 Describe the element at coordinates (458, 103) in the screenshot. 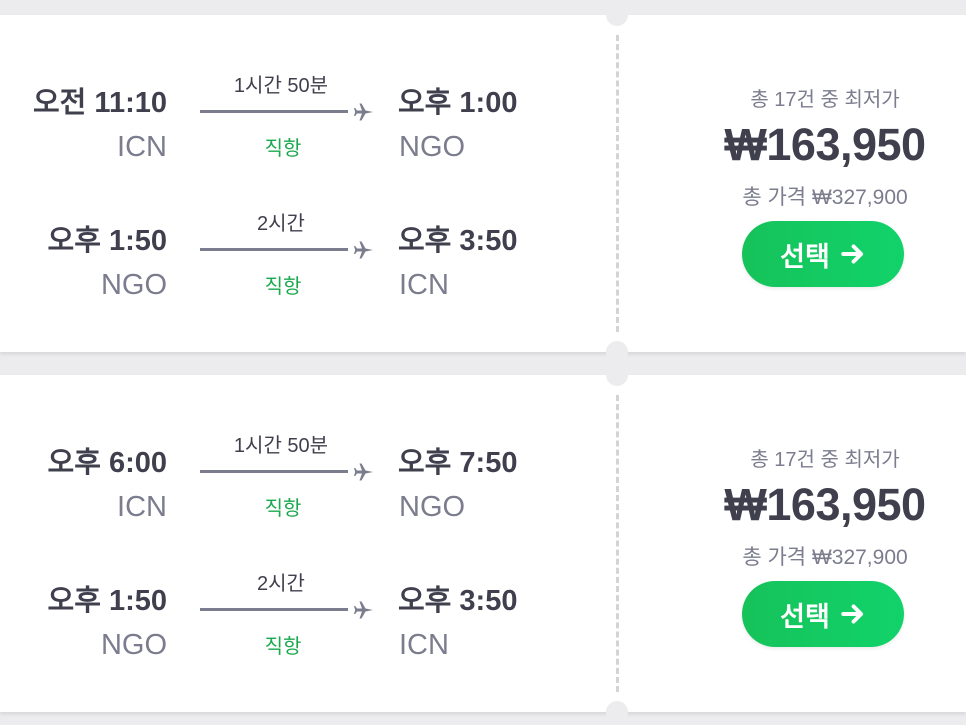

I see `arrival-time: 오후 1:00` at that location.